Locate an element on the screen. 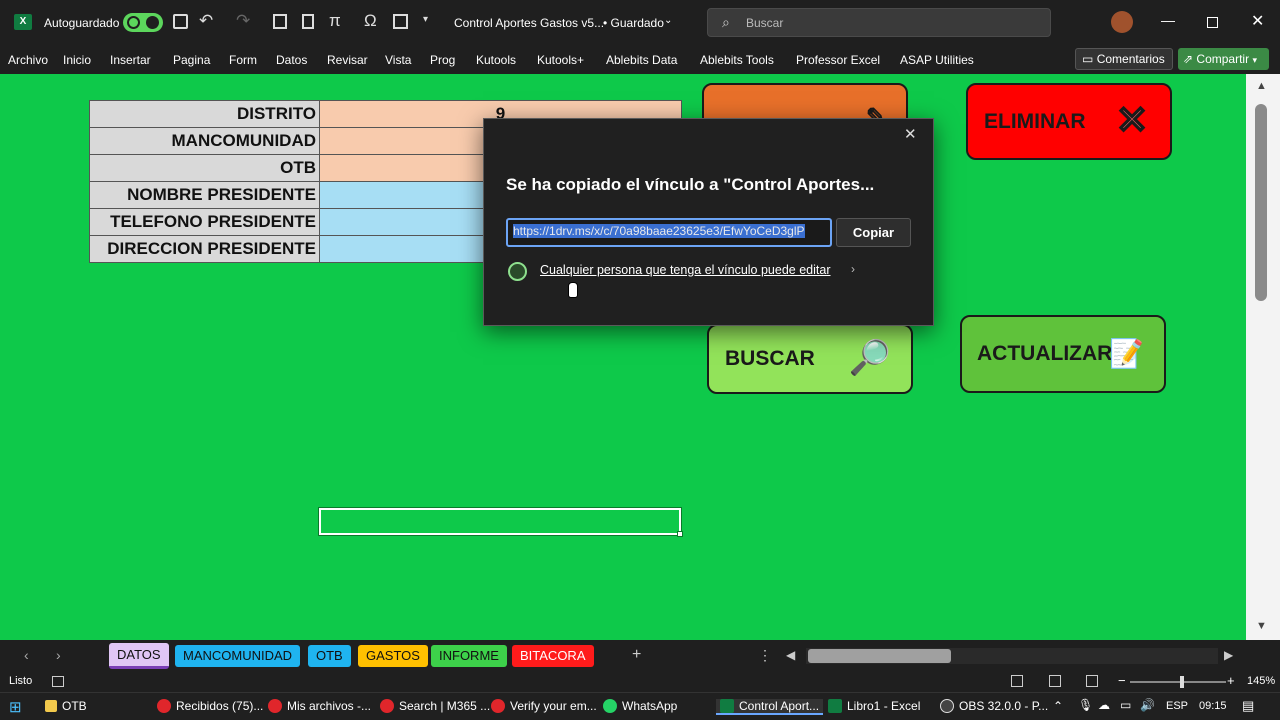  tab-professor-excel: Professor Excel is located at coordinates (838, 60).